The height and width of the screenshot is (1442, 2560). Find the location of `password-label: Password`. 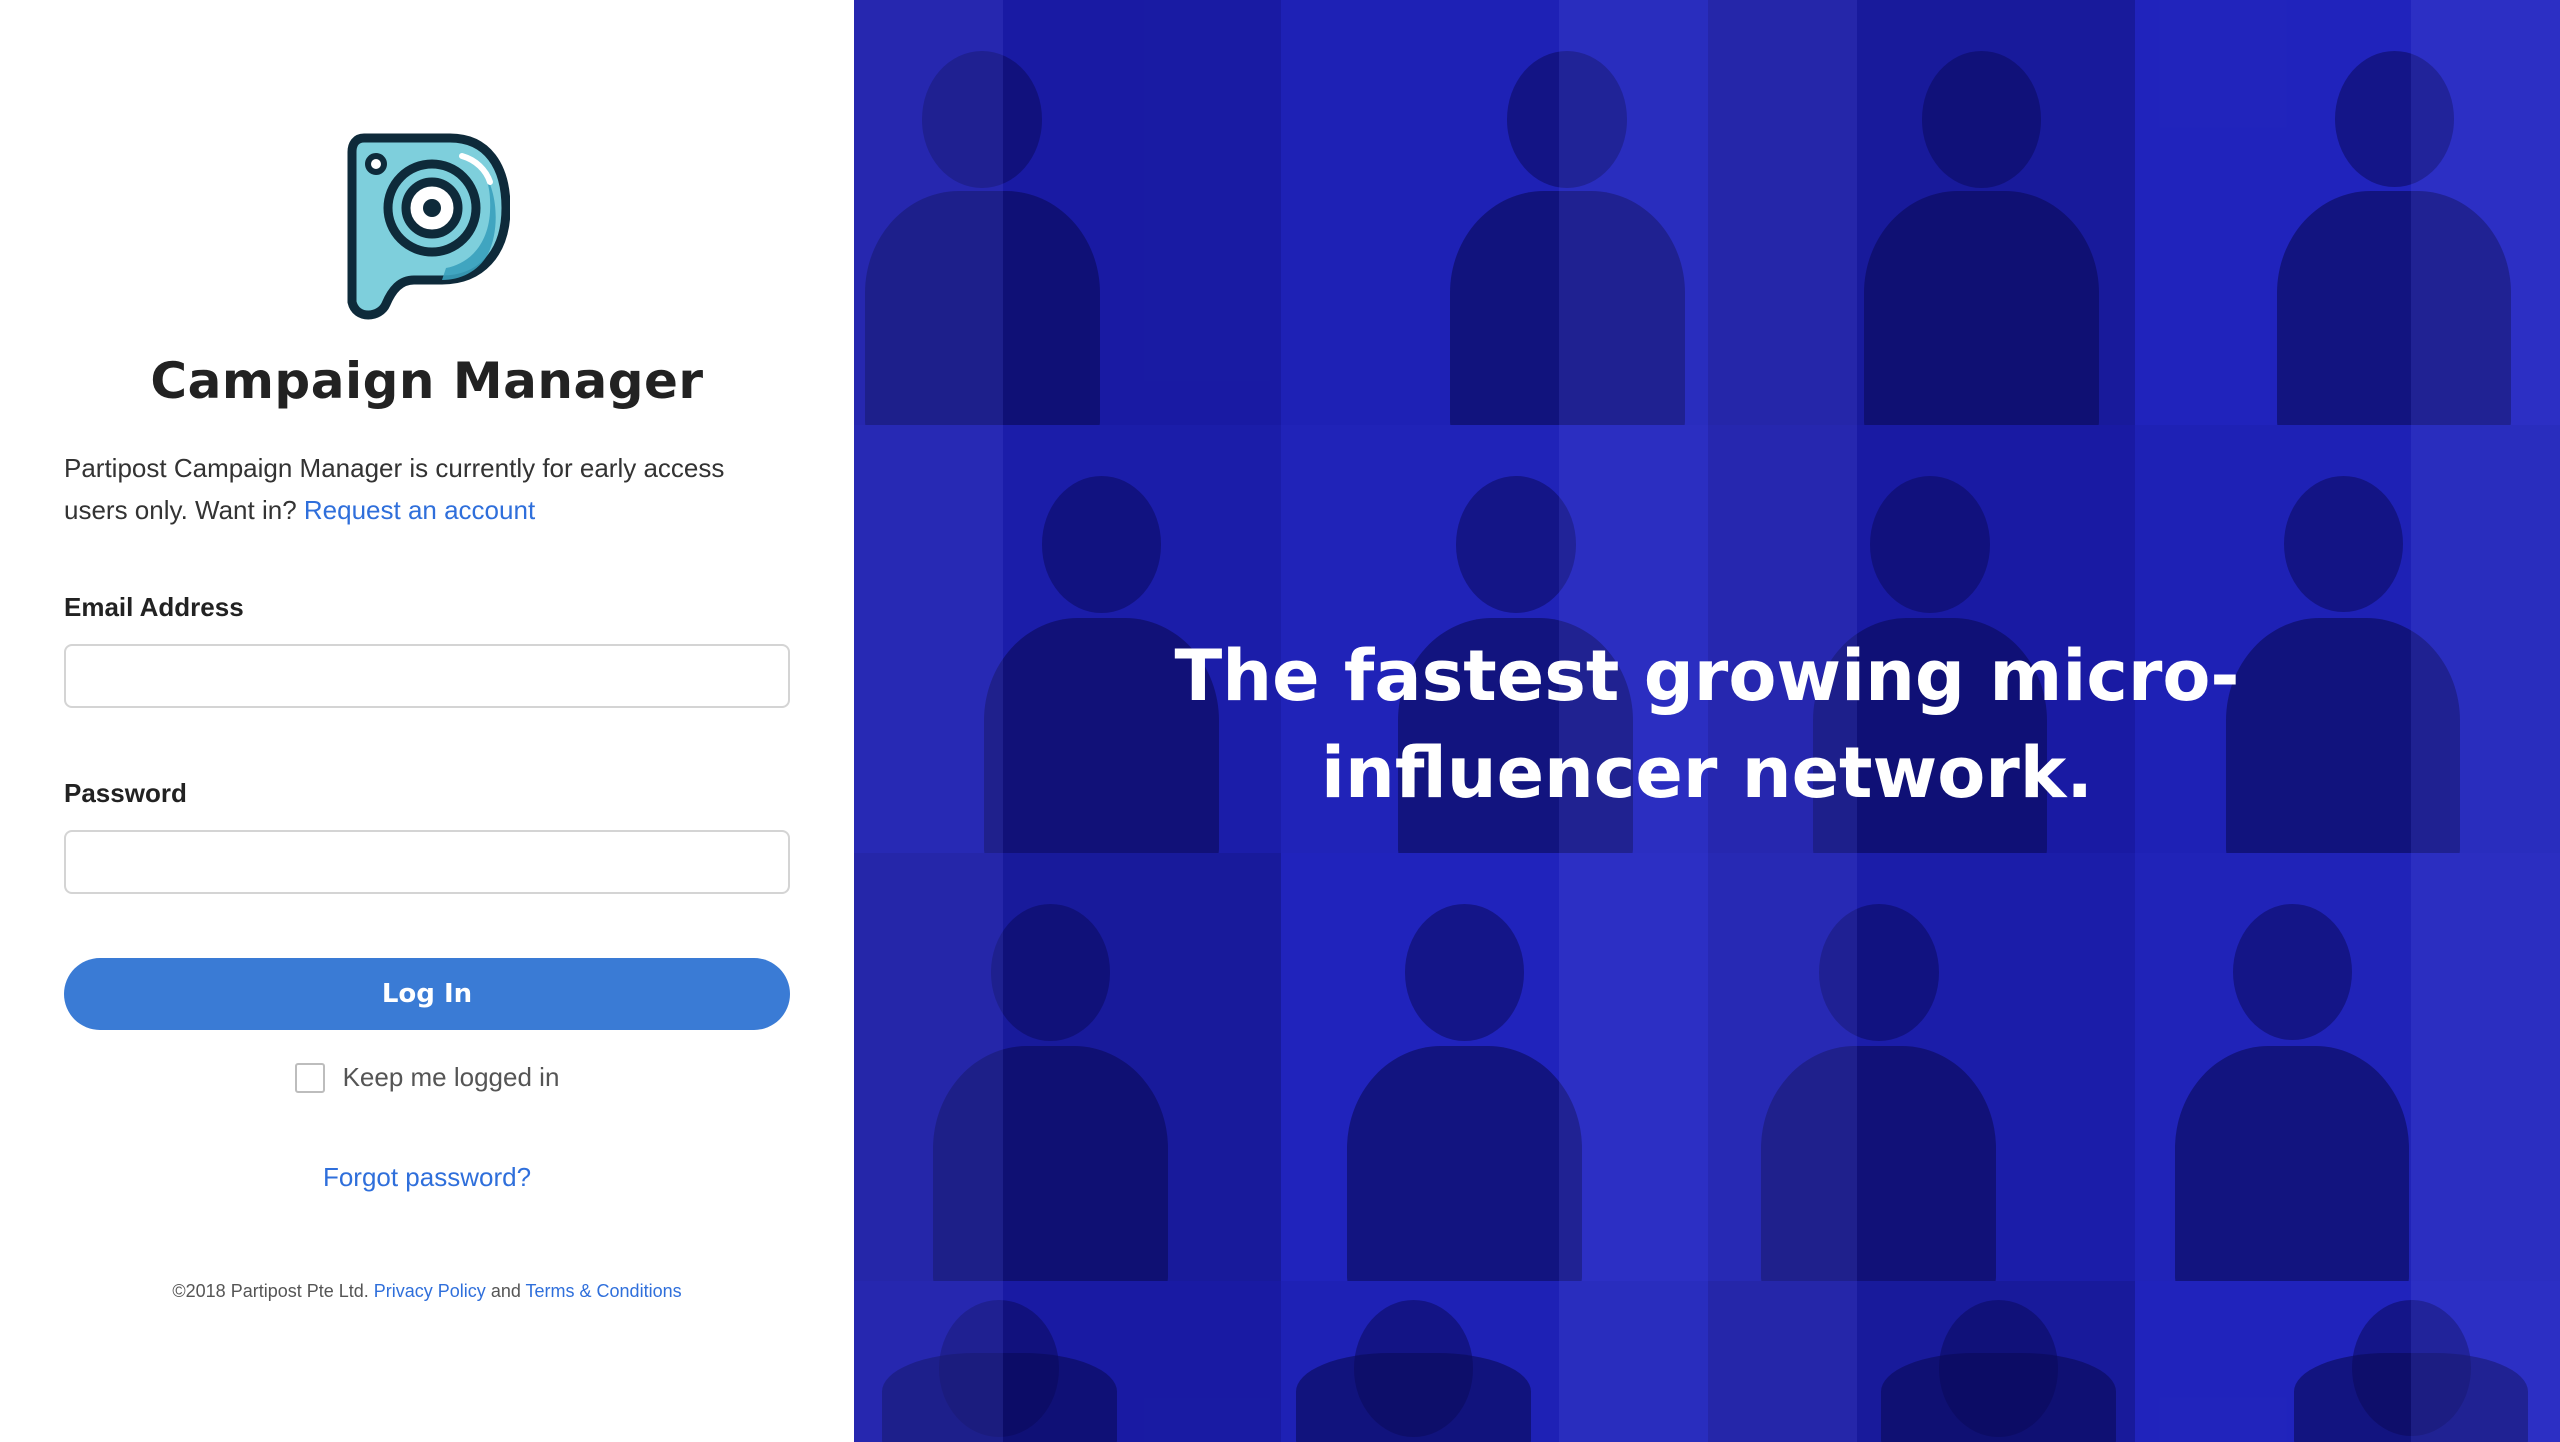

password-label: Password is located at coordinates (125, 793).